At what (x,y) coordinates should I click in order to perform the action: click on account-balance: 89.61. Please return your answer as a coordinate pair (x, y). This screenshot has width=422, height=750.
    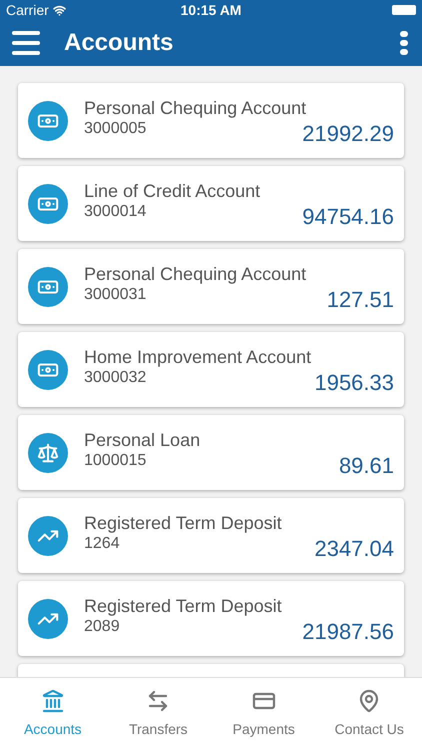
    Looking at the image, I should click on (366, 466).